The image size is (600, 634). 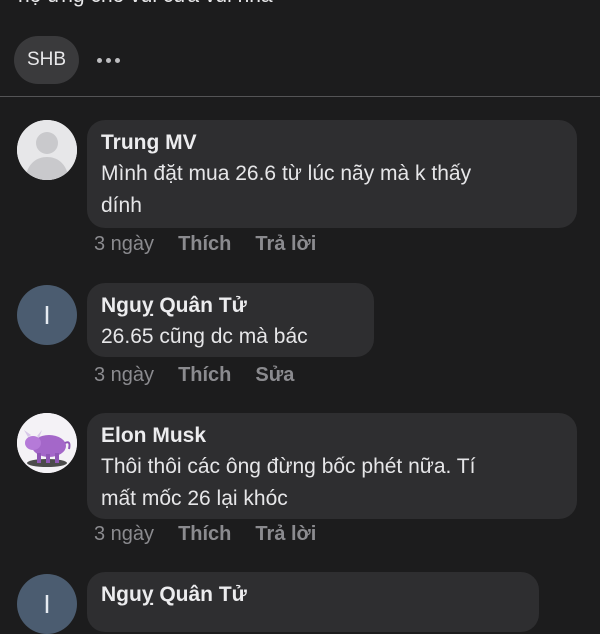 I want to click on comment-text-line: Mình đặt mua 26.6 từ lúc nãy mà k thấy, so click(x=286, y=173).